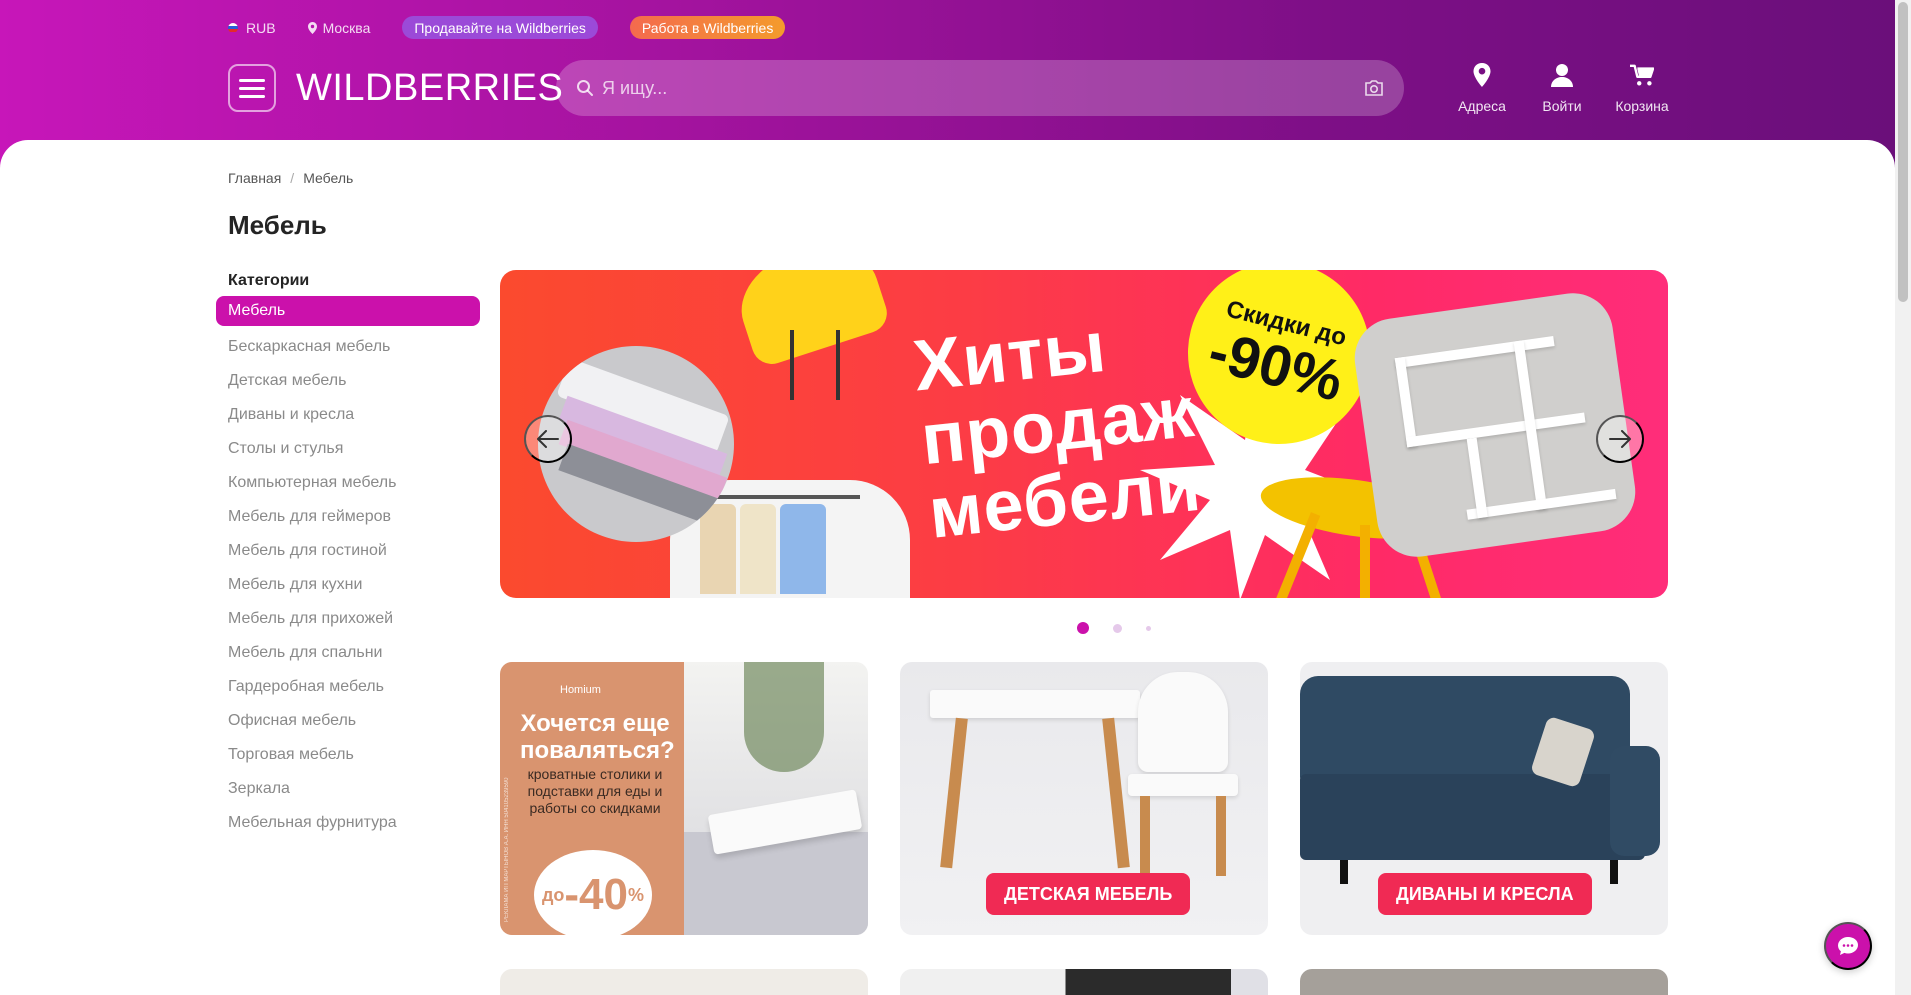 The width and height of the screenshot is (1911, 995). I want to click on login-button: Войти, so click(1562, 88).